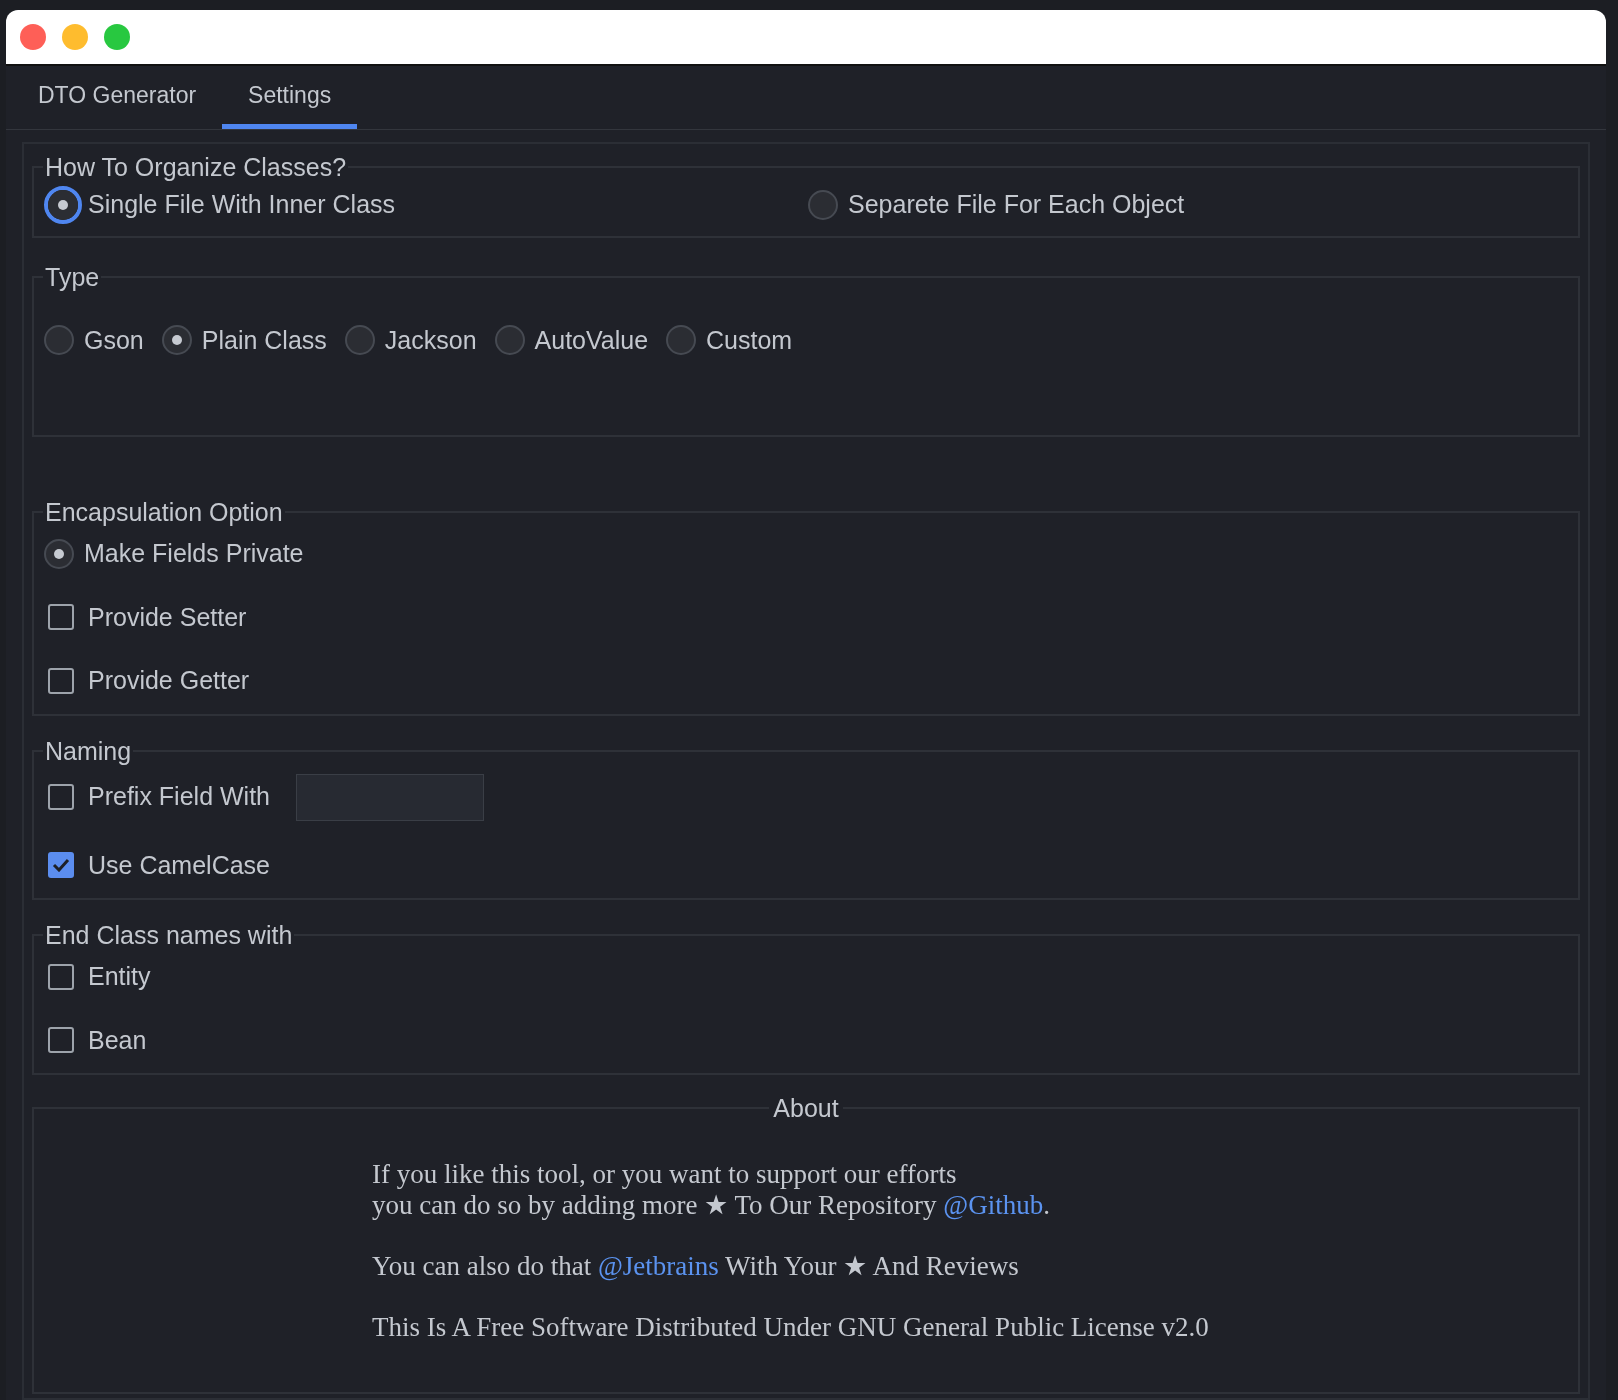 The width and height of the screenshot is (1618, 1400). Describe the element at coordinates (791, 1327) in the screenshot. I see `about-paragraph: This Is A Free Software Distributed Under GNU General Public License v2.0` at that location.